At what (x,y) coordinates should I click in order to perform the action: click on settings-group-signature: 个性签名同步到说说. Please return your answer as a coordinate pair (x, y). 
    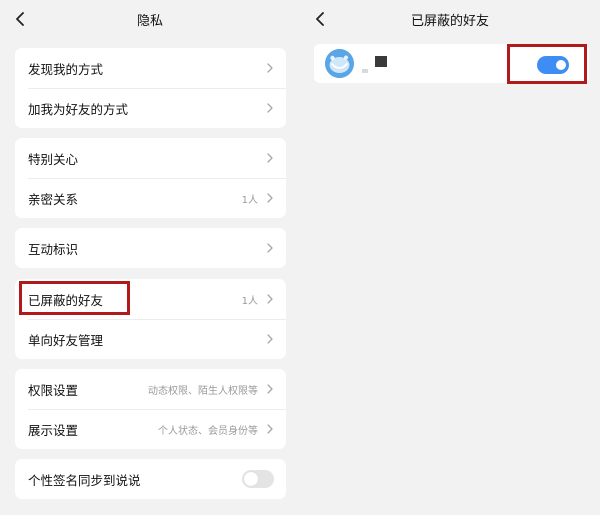
    Looking at the image, I should click on (150, 479).